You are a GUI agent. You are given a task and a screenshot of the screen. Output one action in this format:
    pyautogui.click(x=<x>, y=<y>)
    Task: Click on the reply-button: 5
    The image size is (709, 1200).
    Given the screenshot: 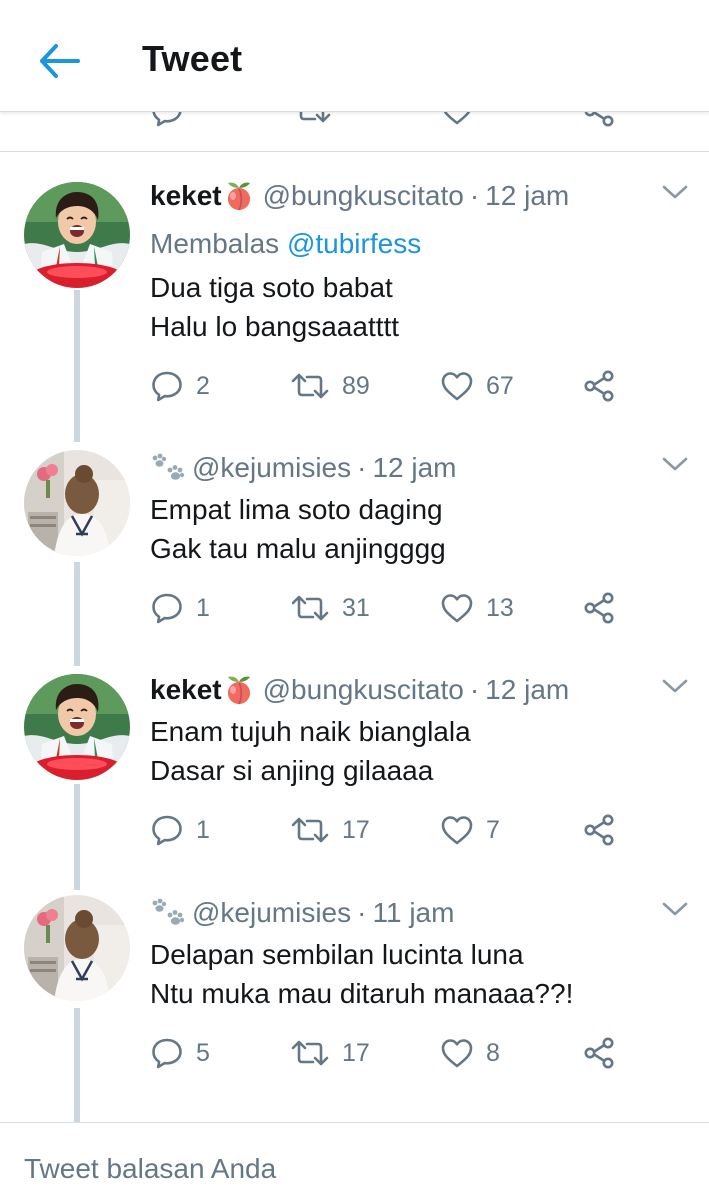 What is the action you would take?
    pyautogui.click(x=180, y=1053)
    